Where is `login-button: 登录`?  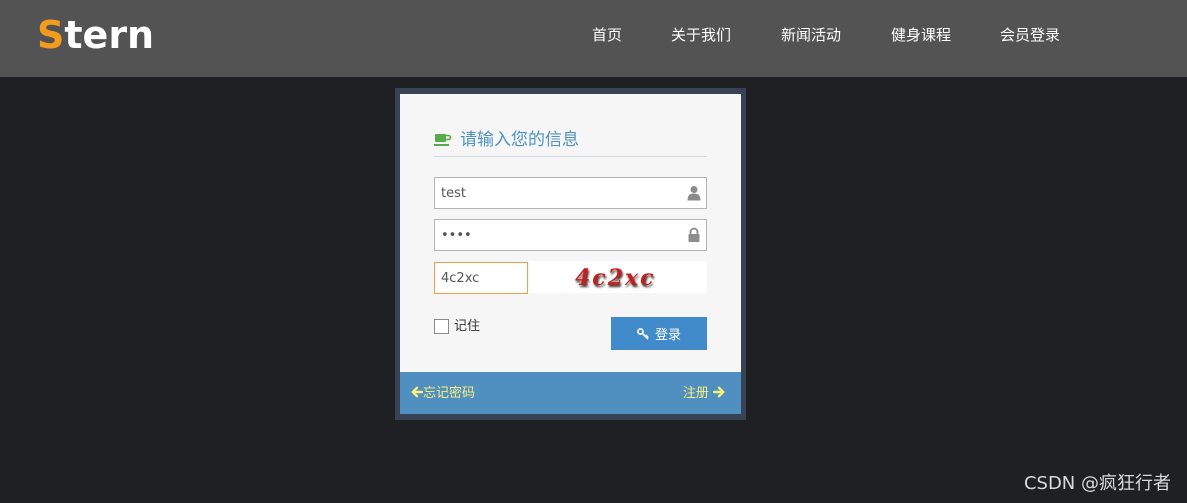 login-button: 登录 is located at coordinates (659, 333).